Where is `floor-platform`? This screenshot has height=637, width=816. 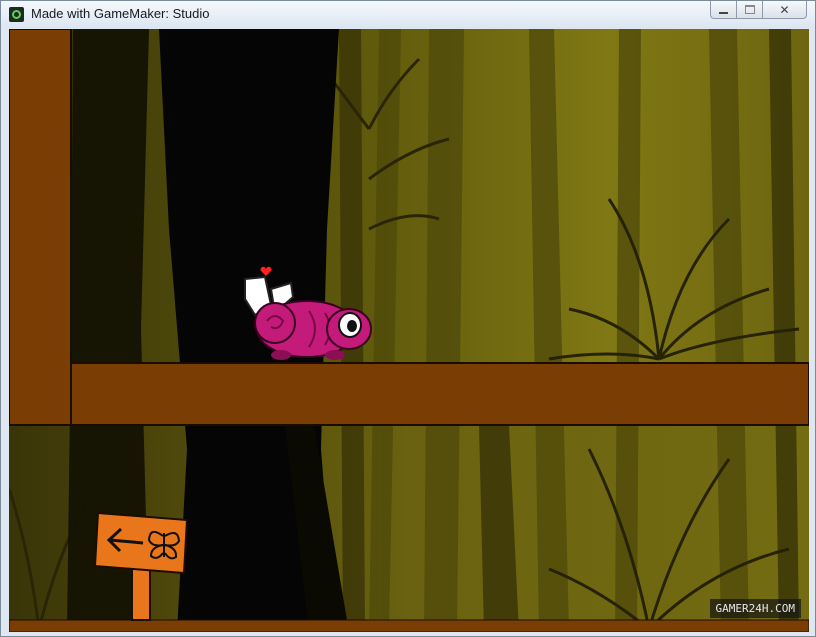 floor-platform is located at coordinates (409, 625).